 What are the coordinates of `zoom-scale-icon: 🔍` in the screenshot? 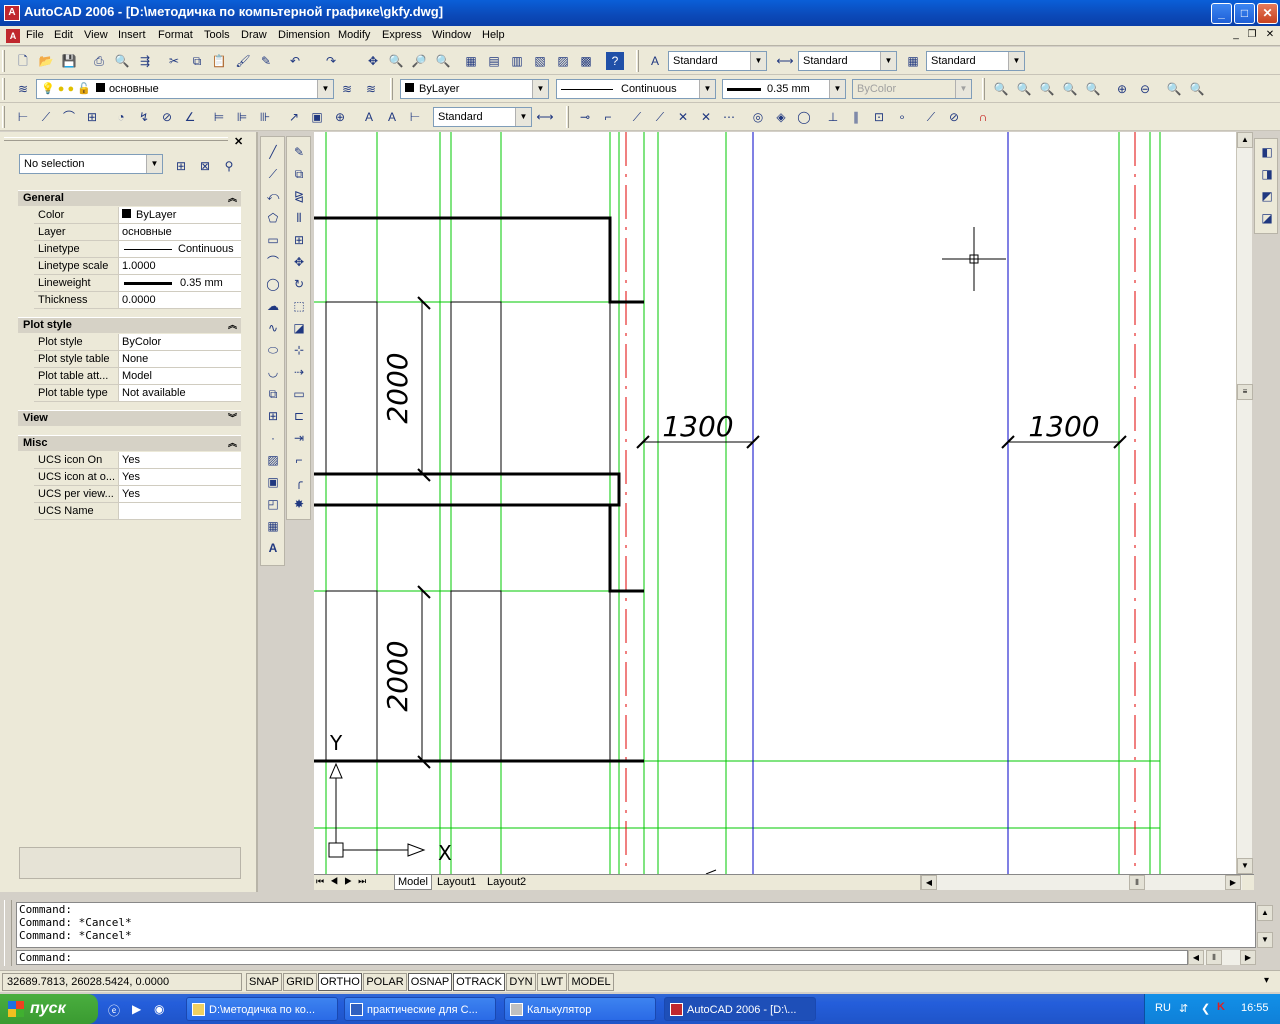 It's located at (1047, 89).